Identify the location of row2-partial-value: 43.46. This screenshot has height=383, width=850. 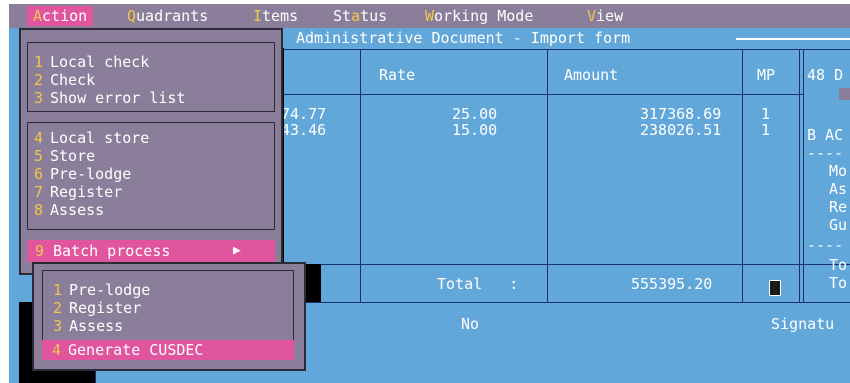
(303, 130).